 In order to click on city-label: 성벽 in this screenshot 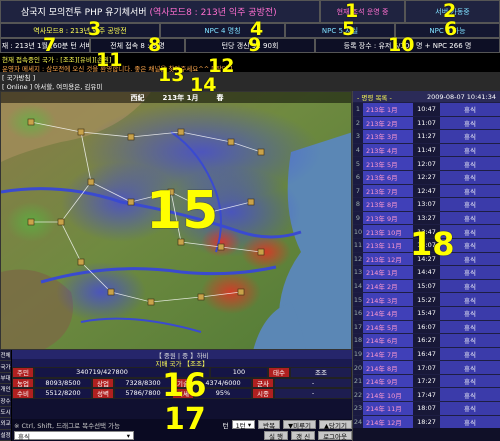, I will do `click(103, 393)`.